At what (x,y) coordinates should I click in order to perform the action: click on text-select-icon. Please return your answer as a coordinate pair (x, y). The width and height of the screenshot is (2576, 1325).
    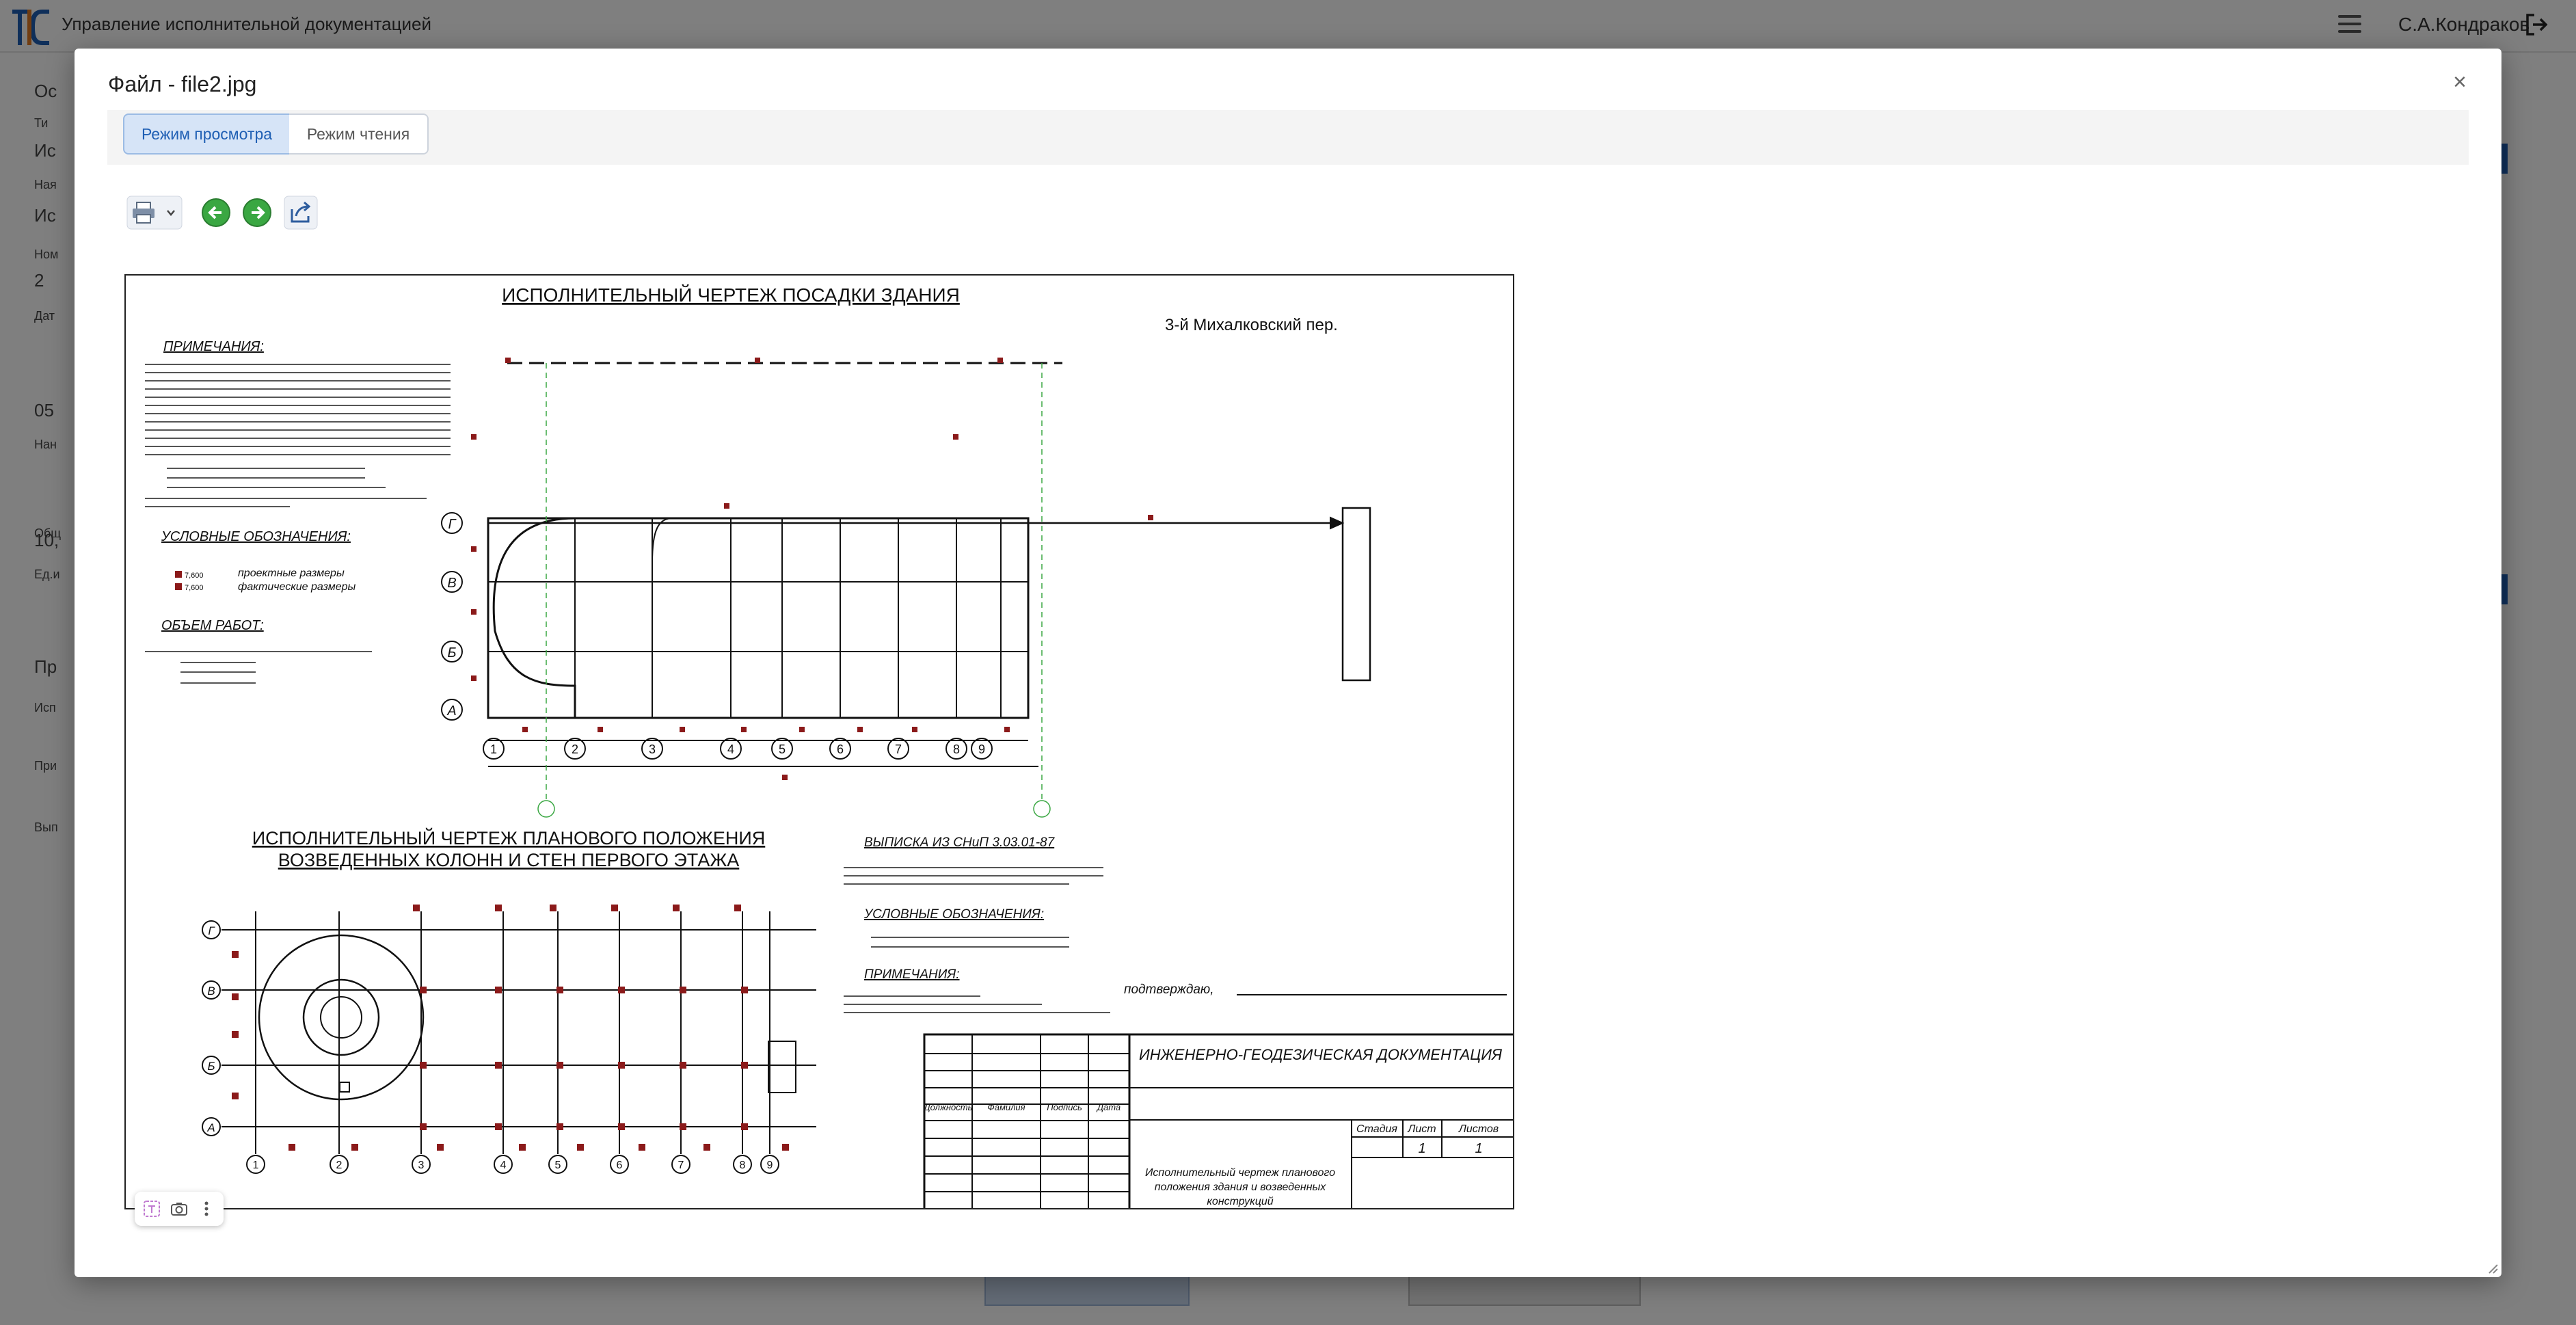
    Looking at the image, I should click on (152, 1209).